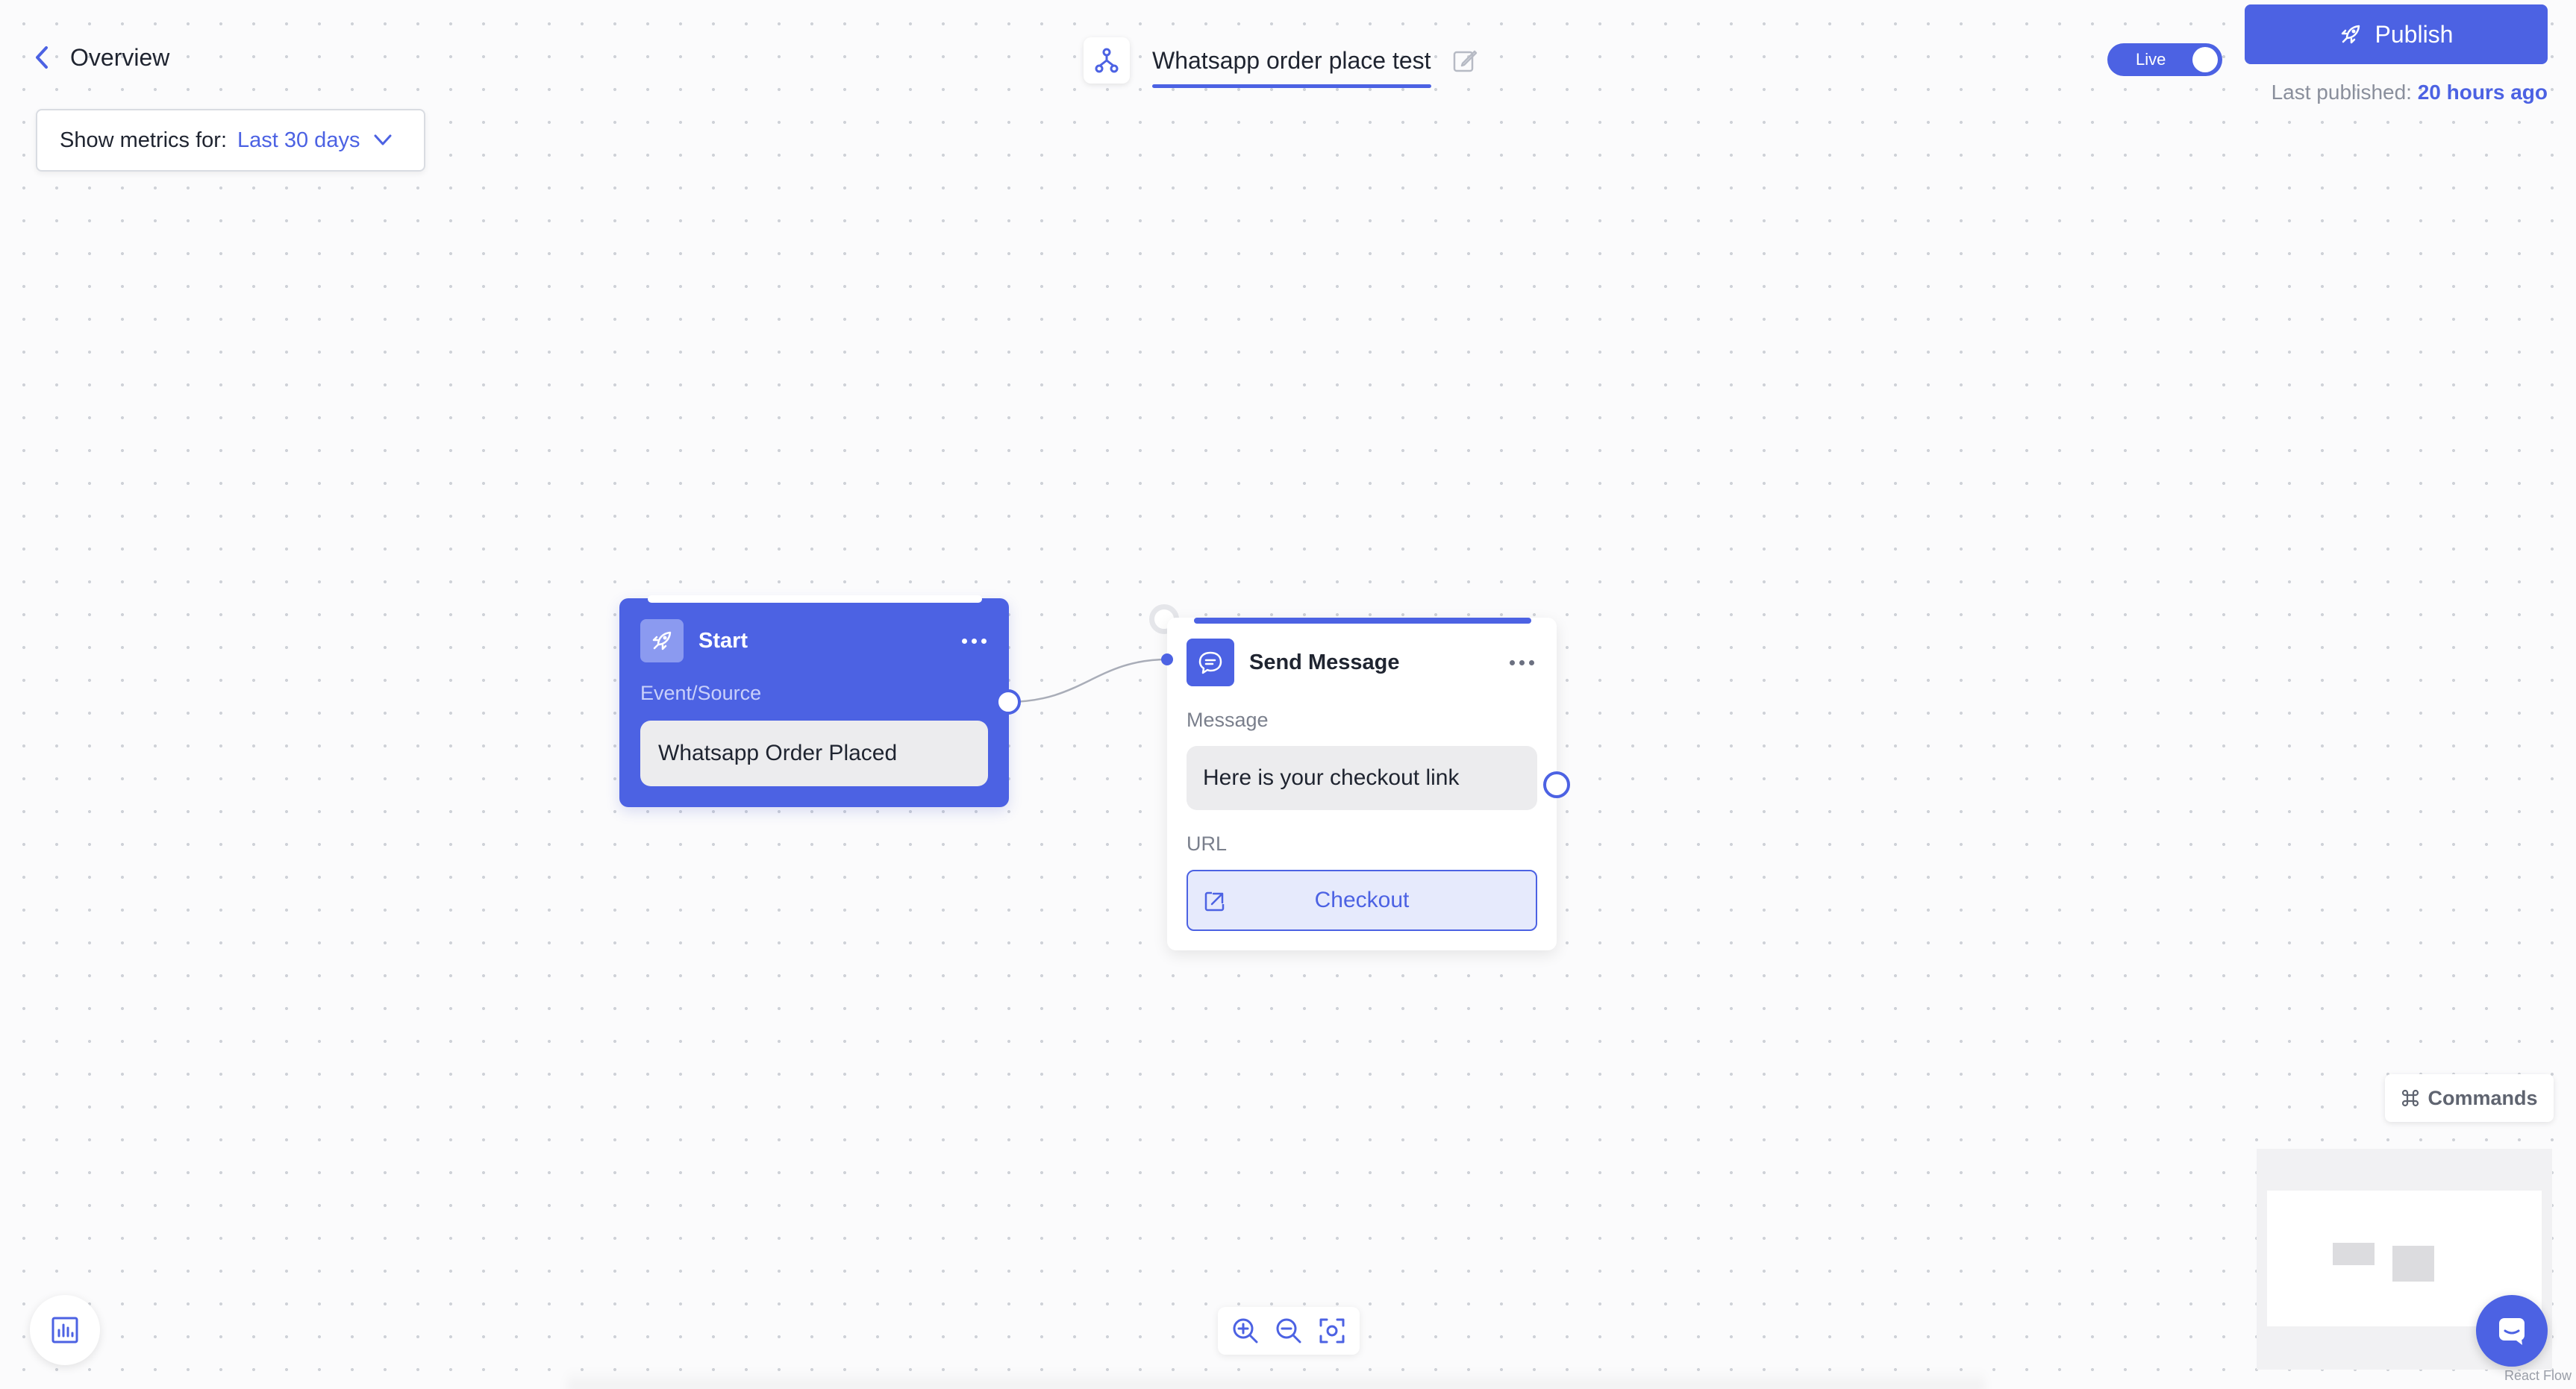 This screenshot has width=2576, height=1389. I want to click on send-message-node-header: Send Message, so click(1362, 662).